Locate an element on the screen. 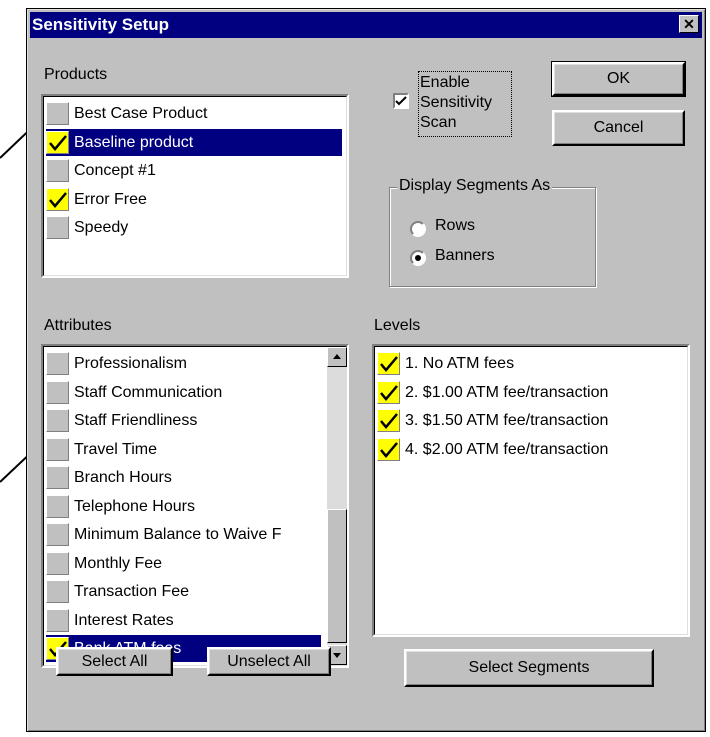 This screenshot has width=710, height=737. attribute-item: Transaction Fee is located at coordinates (183, 591).